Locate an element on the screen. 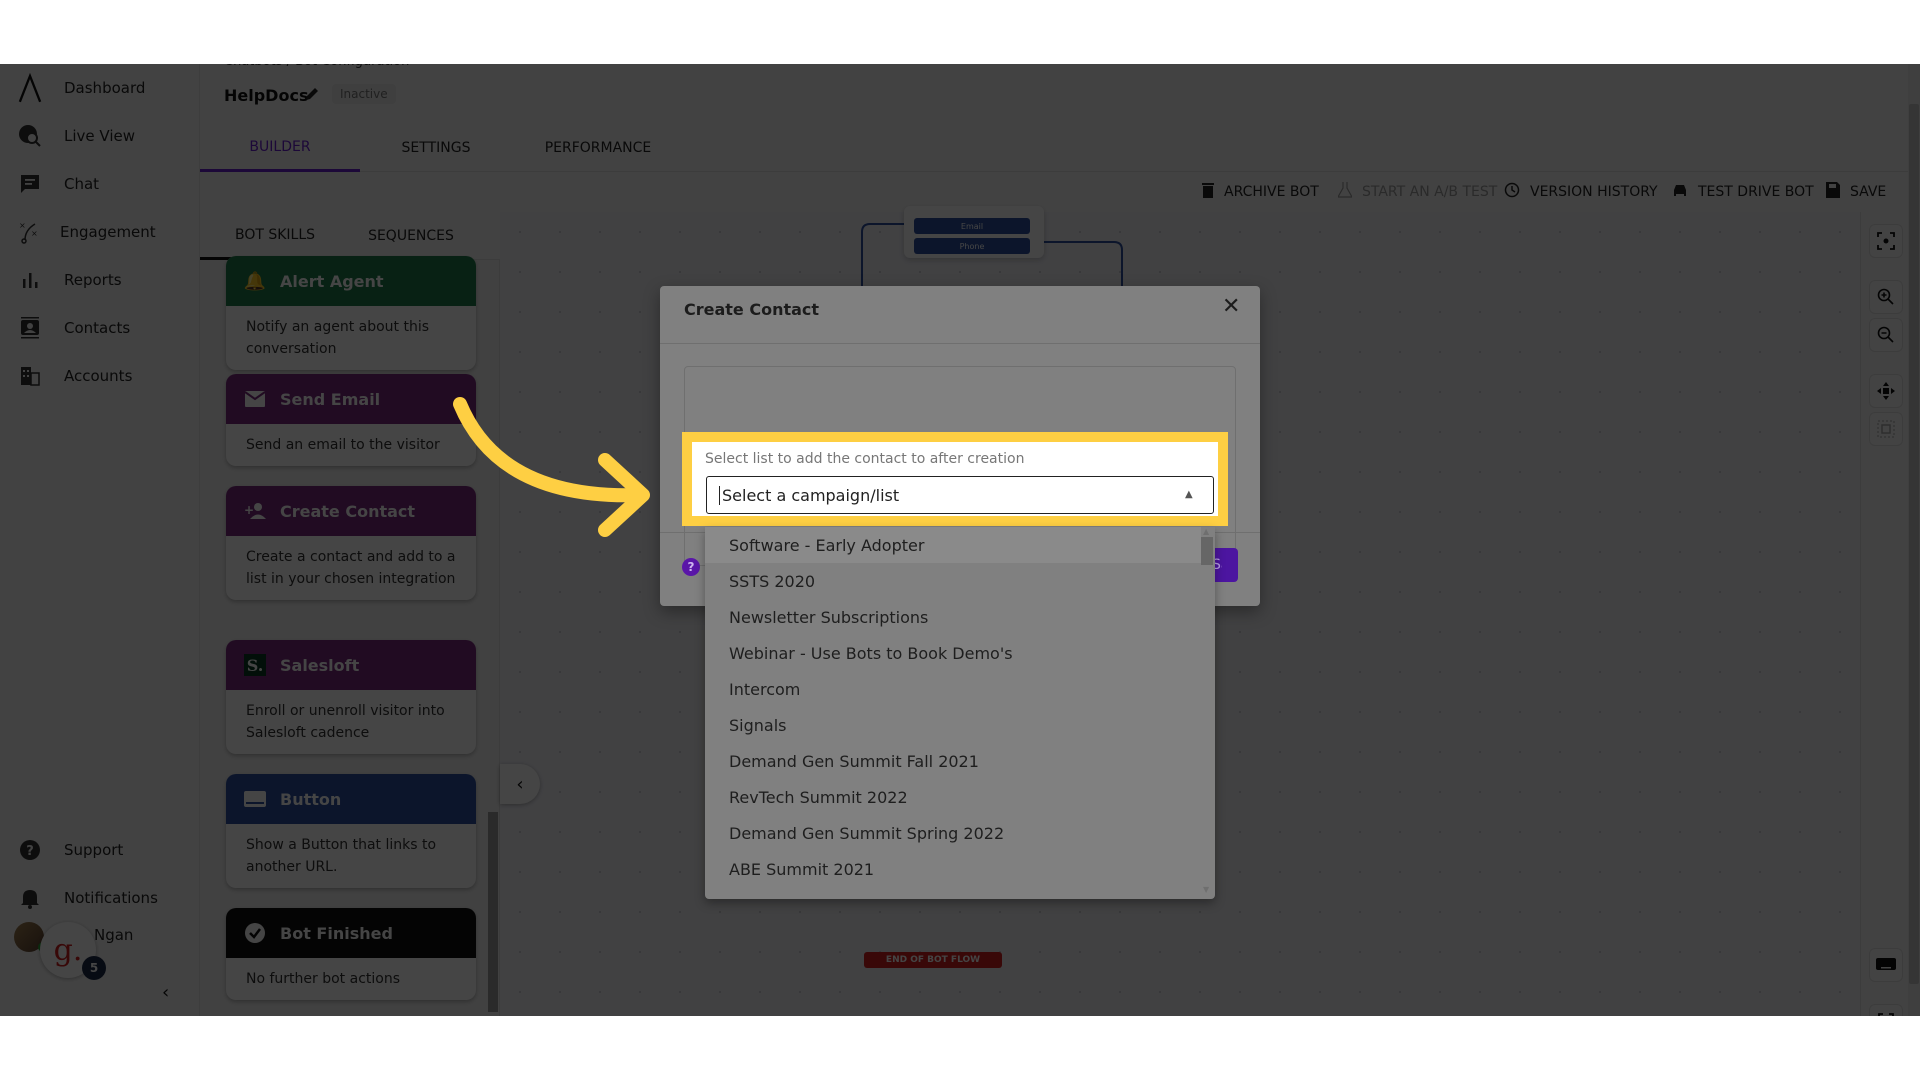 Image resolution: width=1920 pixels, height=1080 pixels. dropdown-option: Demand Gen Summit Spring 2022 is located at coordinates (953, 833).